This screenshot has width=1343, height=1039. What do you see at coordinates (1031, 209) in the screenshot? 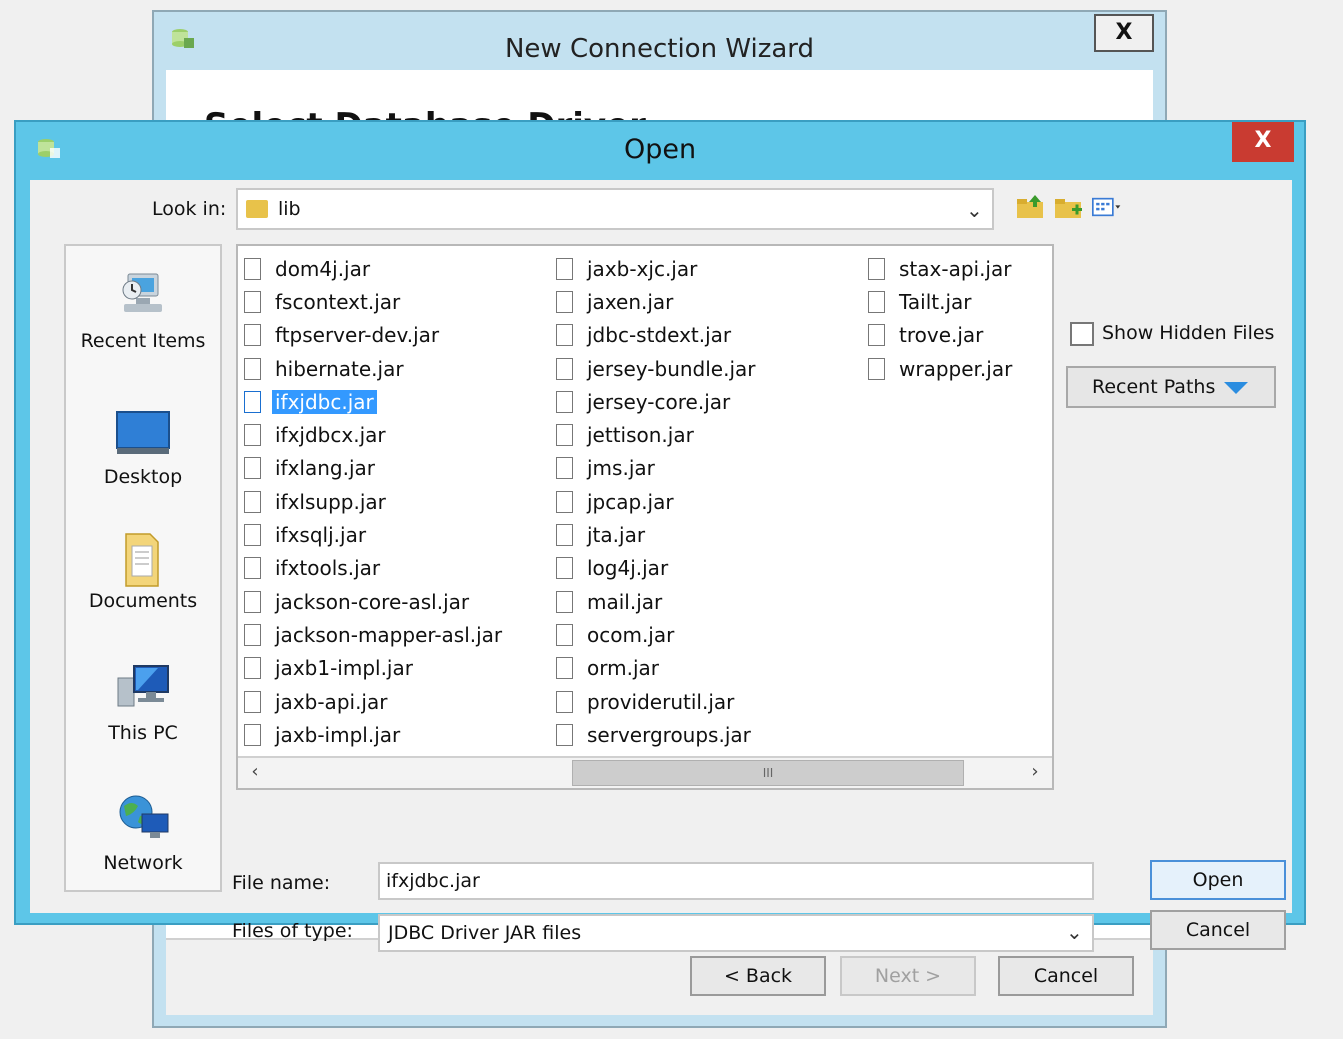
I see `up-folder-icon` at bounding box center [1031, 209].